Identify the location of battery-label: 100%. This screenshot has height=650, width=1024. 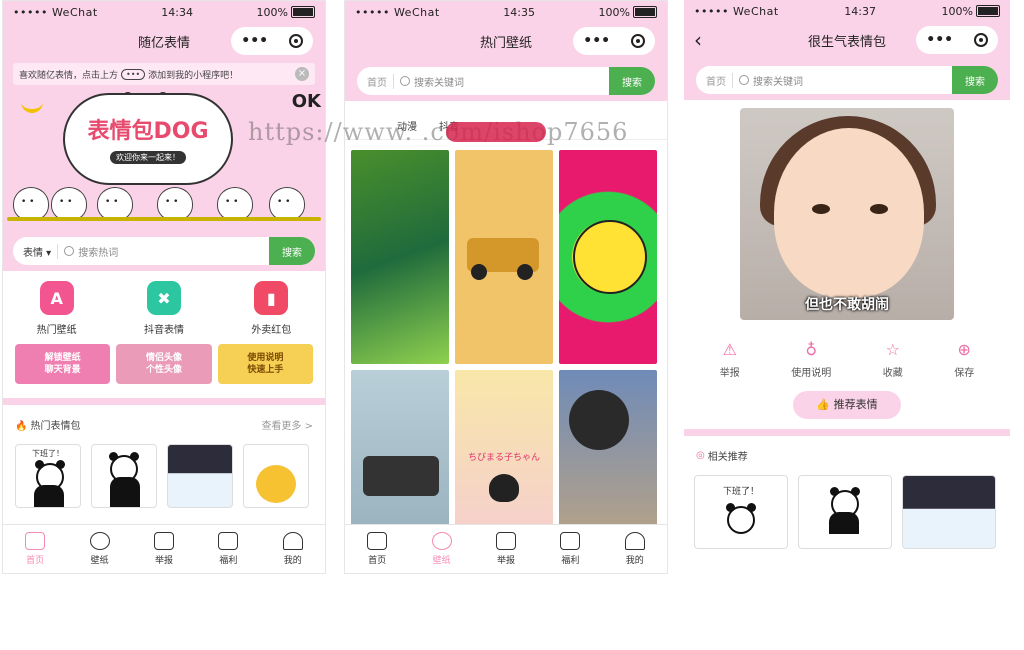
(272, 12).